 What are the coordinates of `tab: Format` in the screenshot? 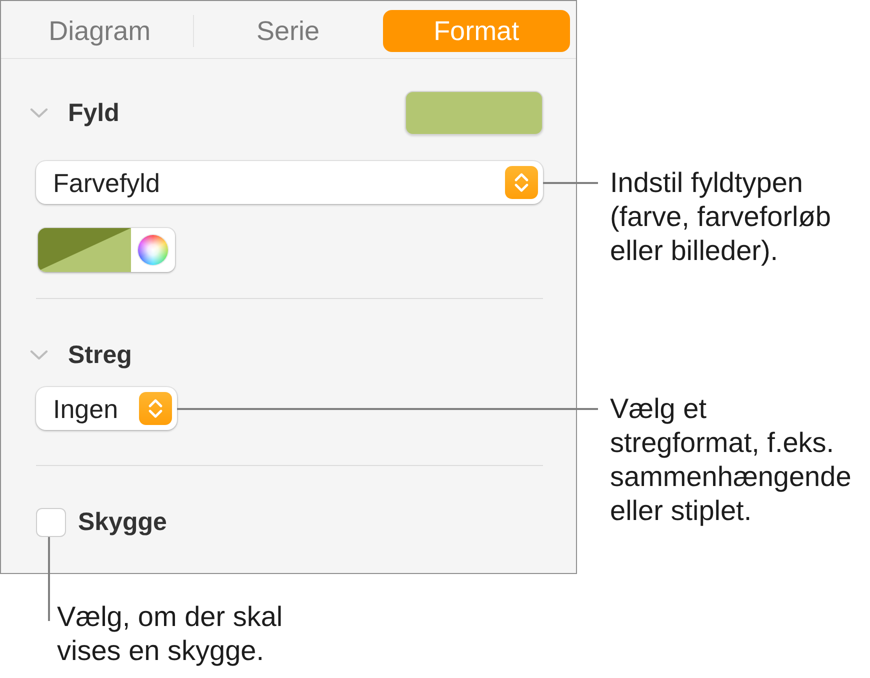 It's located at (476, 31).